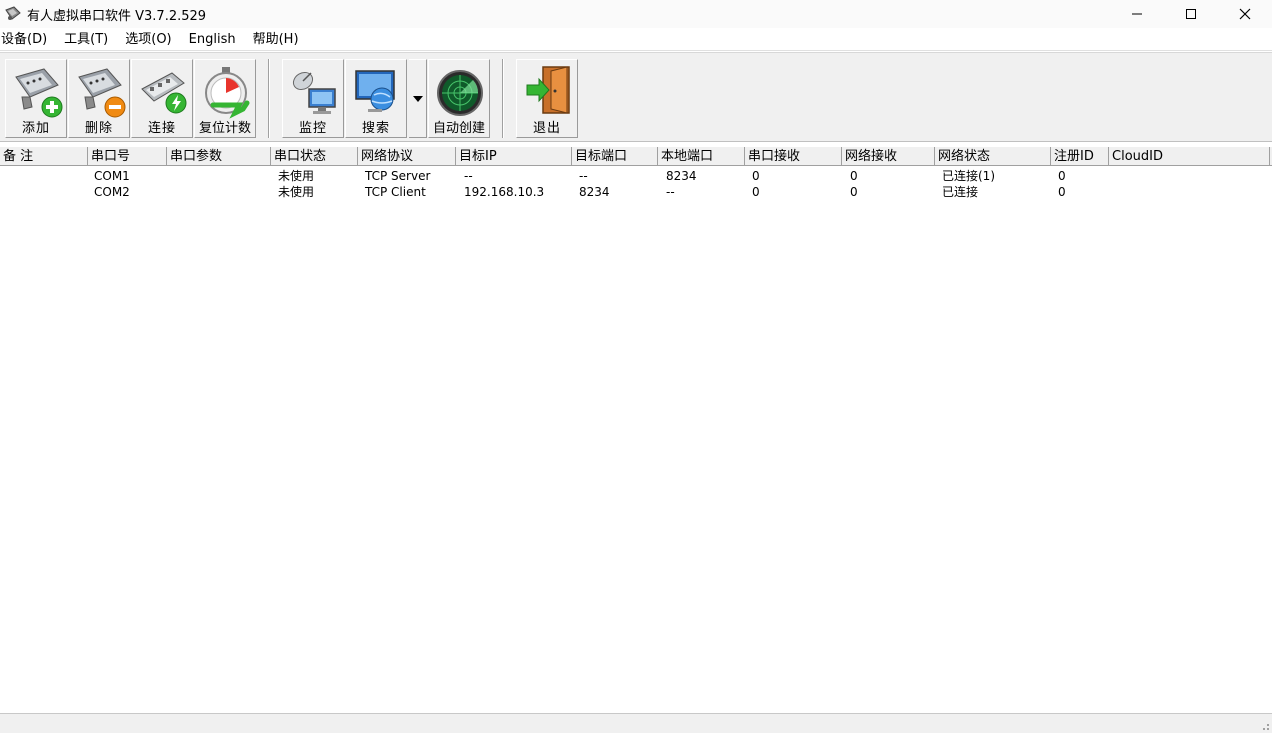  Describe the element at coordinates (583, 176) in the screenshot. I see `cell-target-port: --` at that location.